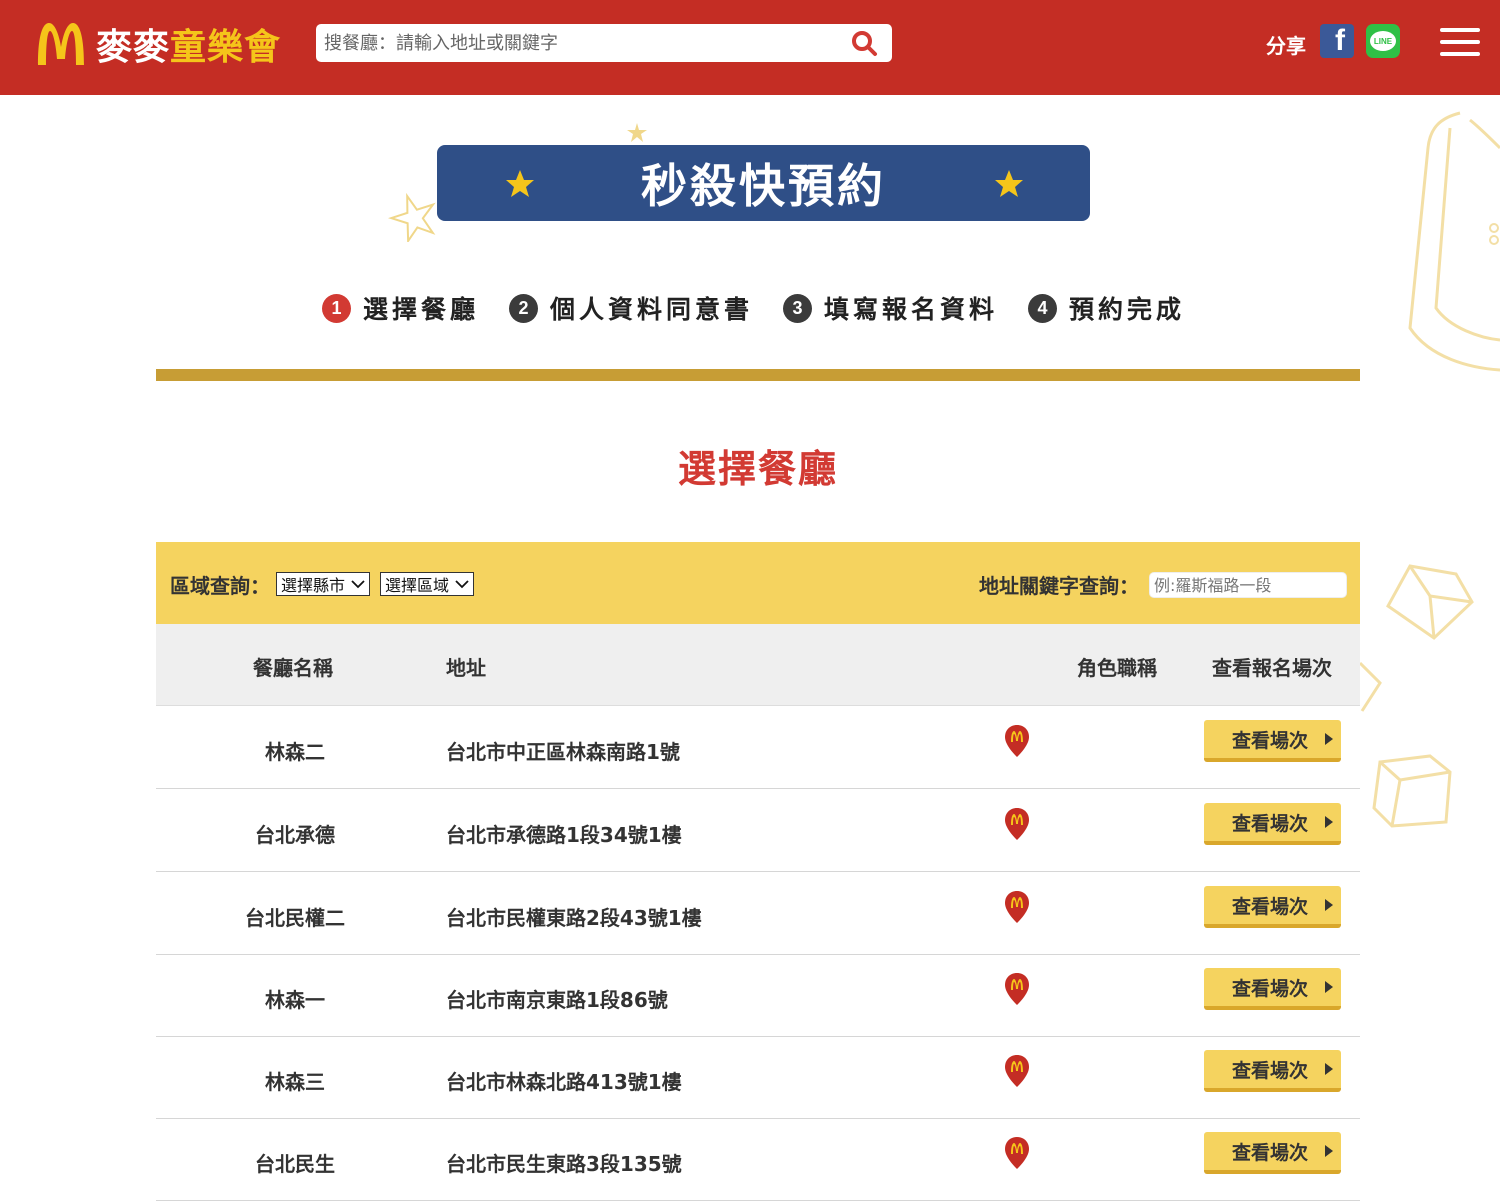  I want to click on city-select: 選擇縣市, so click(323, 584).